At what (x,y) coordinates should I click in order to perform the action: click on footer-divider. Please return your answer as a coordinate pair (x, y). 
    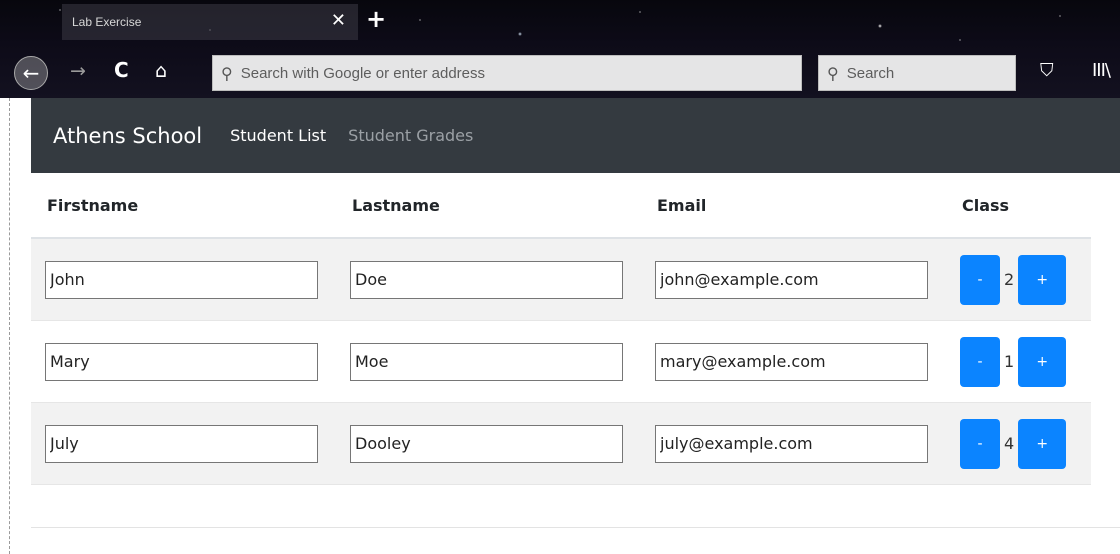
    Looking at the image, I should click on (575, 527).